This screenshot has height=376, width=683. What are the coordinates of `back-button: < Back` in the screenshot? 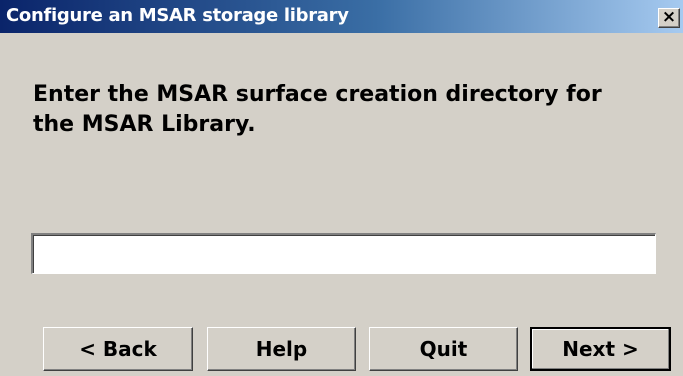 It's located at (118, 349).